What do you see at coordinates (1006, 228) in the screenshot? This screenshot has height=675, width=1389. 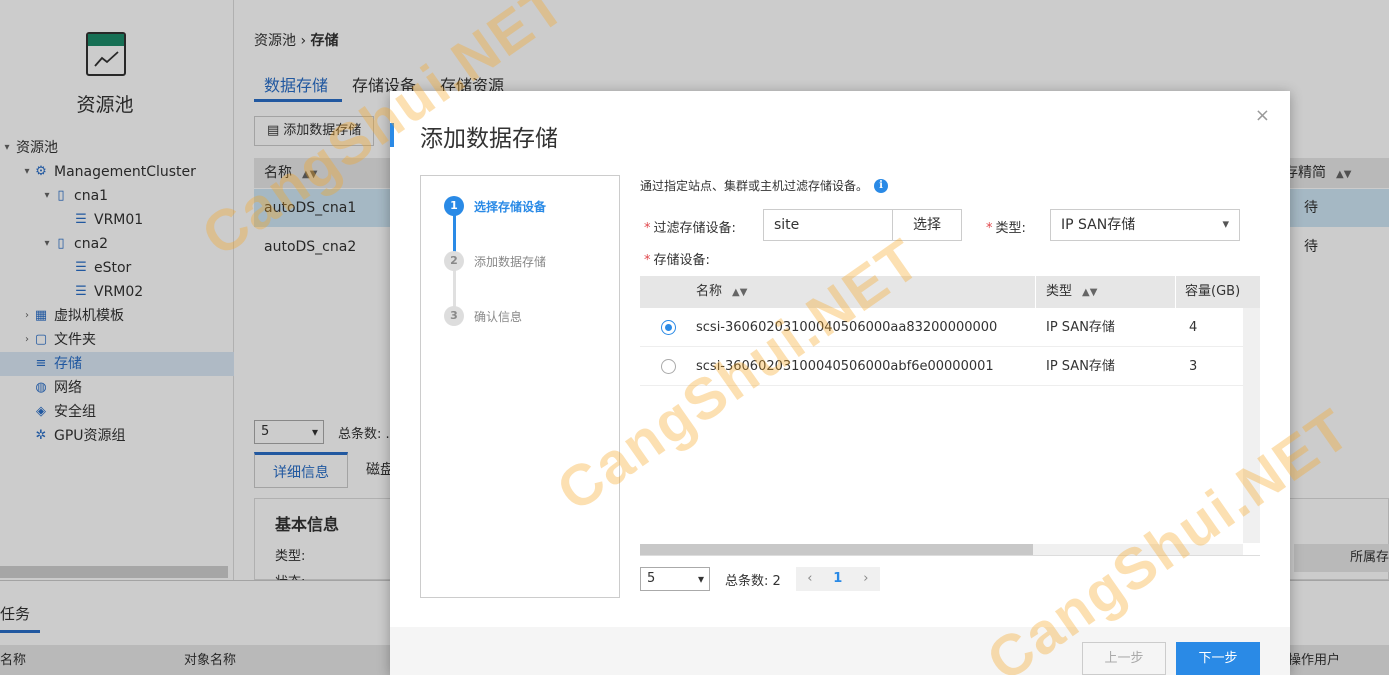 I see `type-field-label: * 类型:` at bounding box center [1006, 228].